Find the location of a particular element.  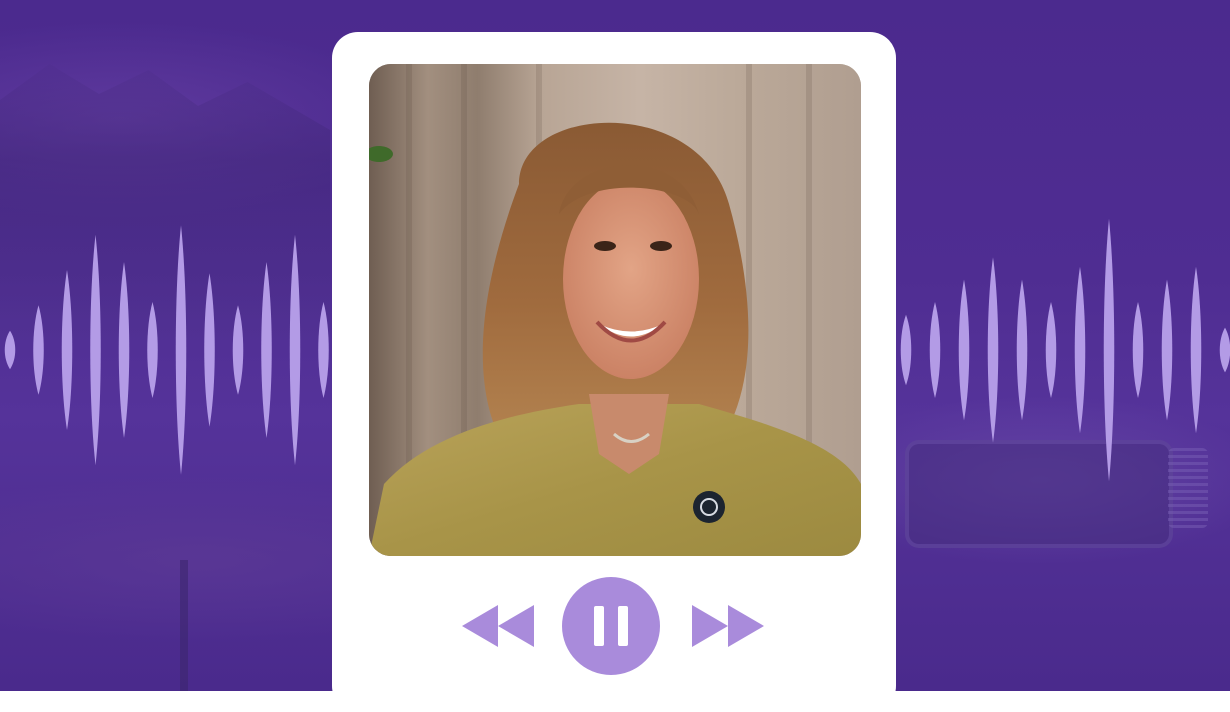

fast-forward-icon is located at coordinates (728, 626).